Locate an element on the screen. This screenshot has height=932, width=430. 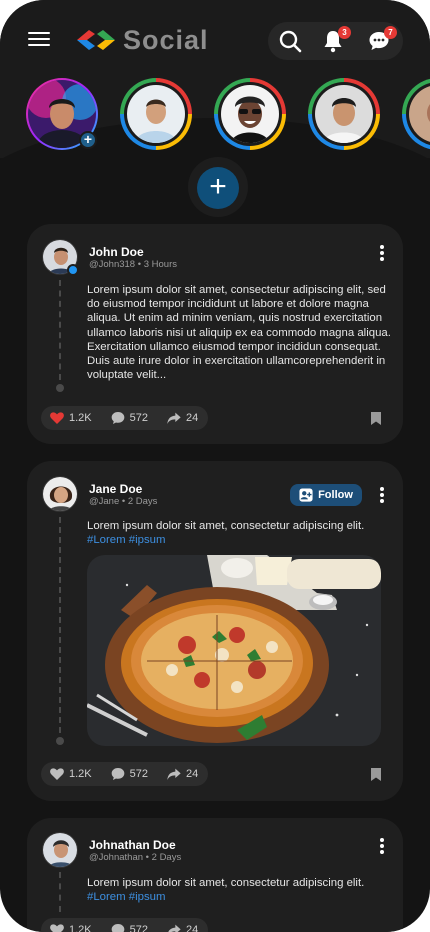
pizza-photo is located at coordinates (234, 650).